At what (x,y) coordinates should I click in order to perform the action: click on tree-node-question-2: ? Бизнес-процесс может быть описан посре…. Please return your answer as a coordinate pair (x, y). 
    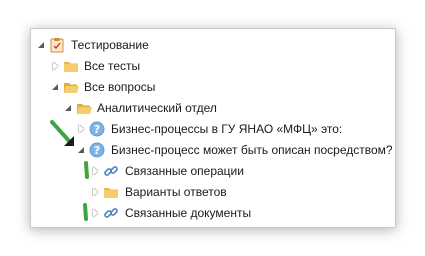
    Looking at the image, I should click on (213, 150).